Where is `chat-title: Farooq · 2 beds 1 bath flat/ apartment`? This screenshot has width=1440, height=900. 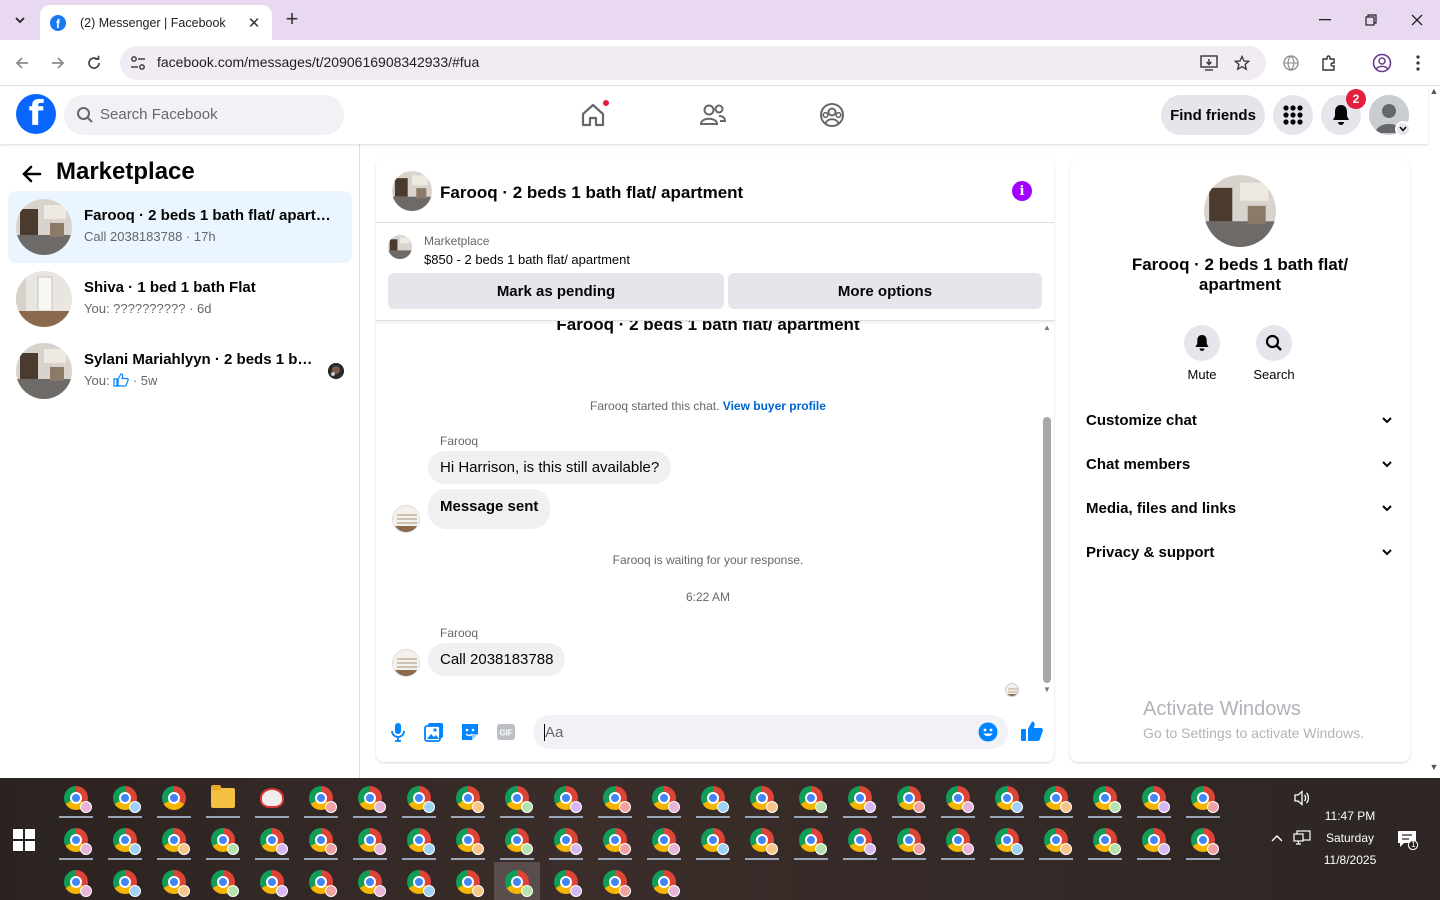
chat-title: Farooq · 2 beds 1 bath flat/ apartment is located at coordinates (591, 193).